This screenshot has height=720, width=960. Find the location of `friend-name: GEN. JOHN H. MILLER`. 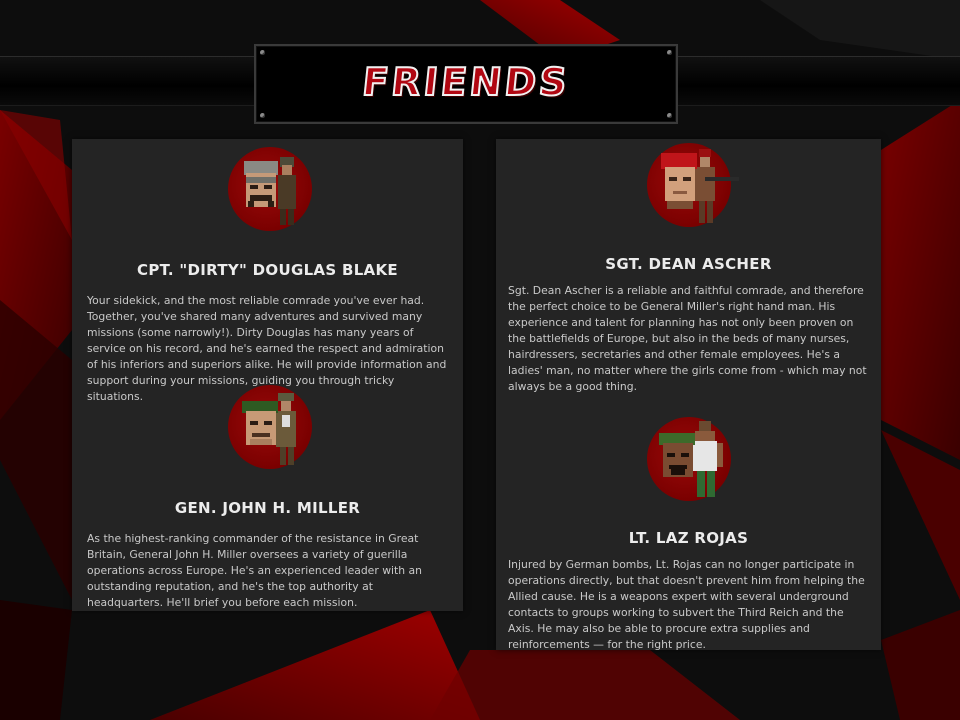

friend-name: GEN. JOHN H. MILLER is located at coordinates (267, 508).